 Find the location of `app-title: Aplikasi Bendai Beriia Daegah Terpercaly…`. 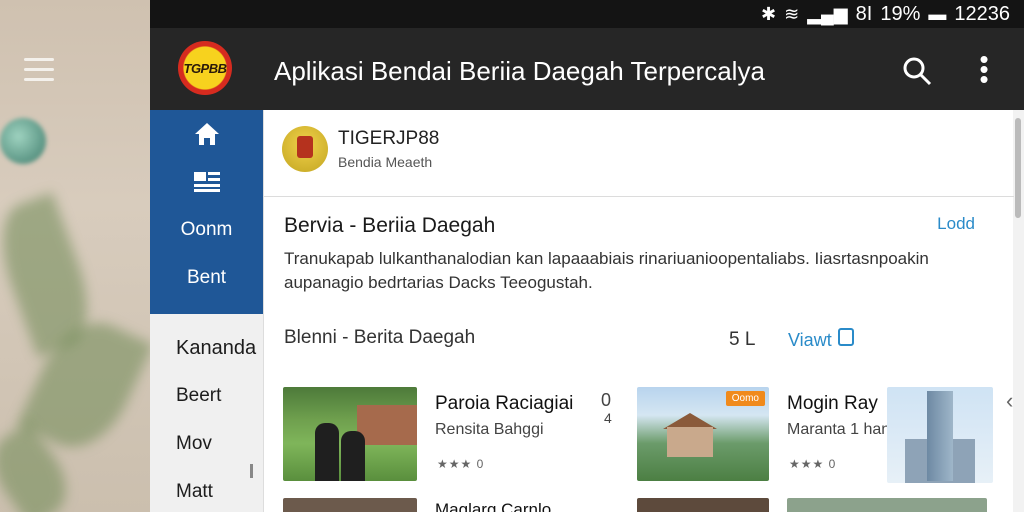

app-title: Aplikasi Bendai Beriia Daegah Terpercaly… is located at coordinates (519, 71).